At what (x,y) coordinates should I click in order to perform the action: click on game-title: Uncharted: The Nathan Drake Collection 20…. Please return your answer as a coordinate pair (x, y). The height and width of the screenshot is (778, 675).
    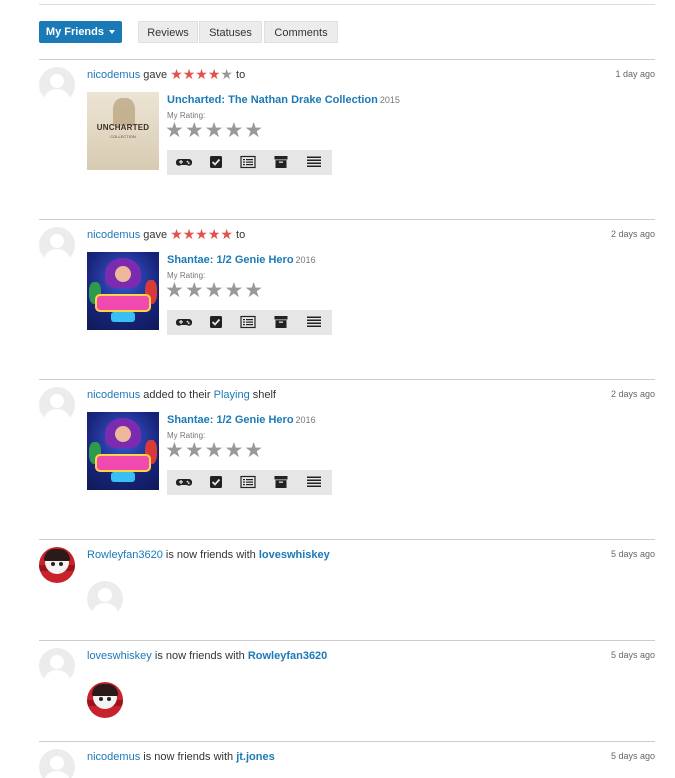
    Looking at the image, I should click on (283, 100).